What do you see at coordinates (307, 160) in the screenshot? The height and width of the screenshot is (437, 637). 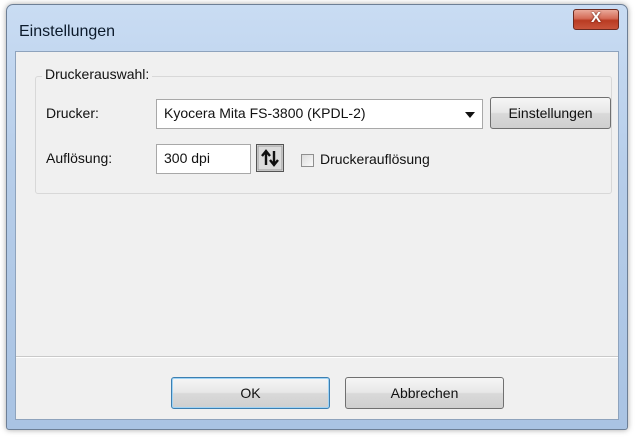 I see `printer-resolution-checkbox` at bounding box center [307, 160].